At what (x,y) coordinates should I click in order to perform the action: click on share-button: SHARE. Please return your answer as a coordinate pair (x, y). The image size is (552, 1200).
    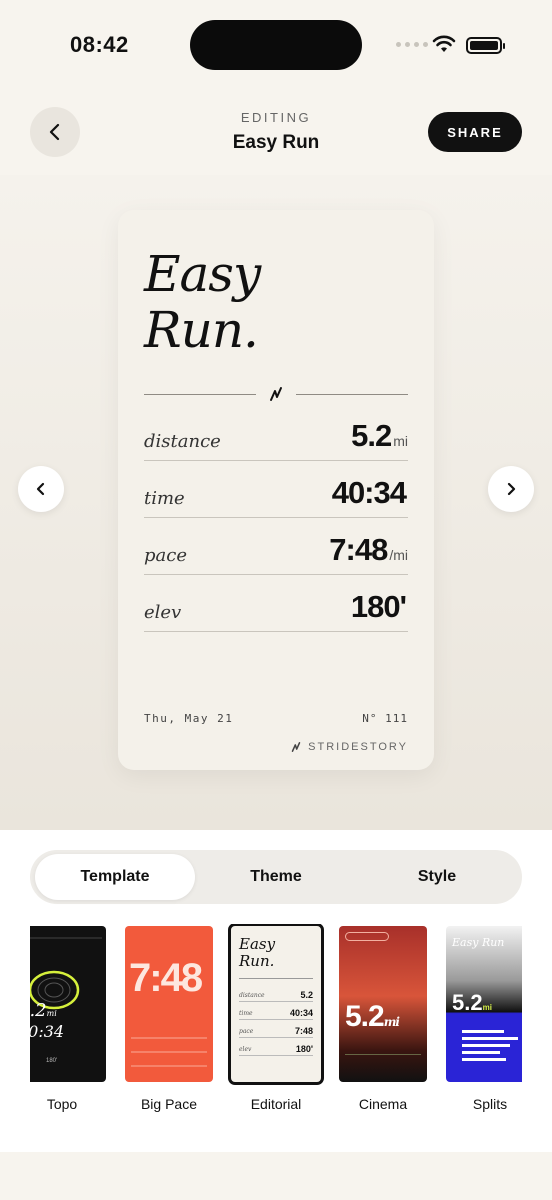
    Looking at the image, I should click on (475, 132).